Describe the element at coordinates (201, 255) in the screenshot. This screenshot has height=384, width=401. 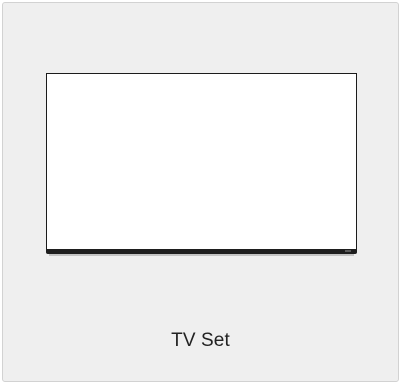
I see `tv-shadow` at that location.